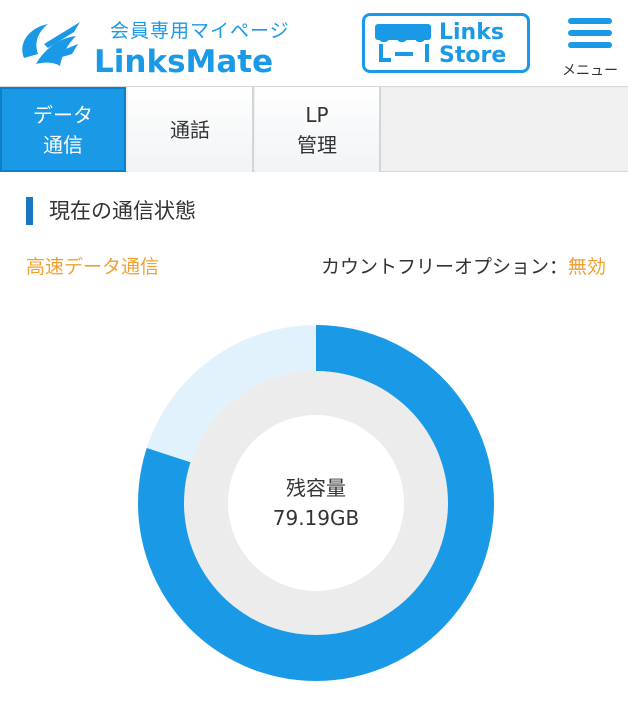 The height and width of the screenshot is (710, 628). I want to click on countfree-option: カウントフリーオプション：無効, so click(463, 265).